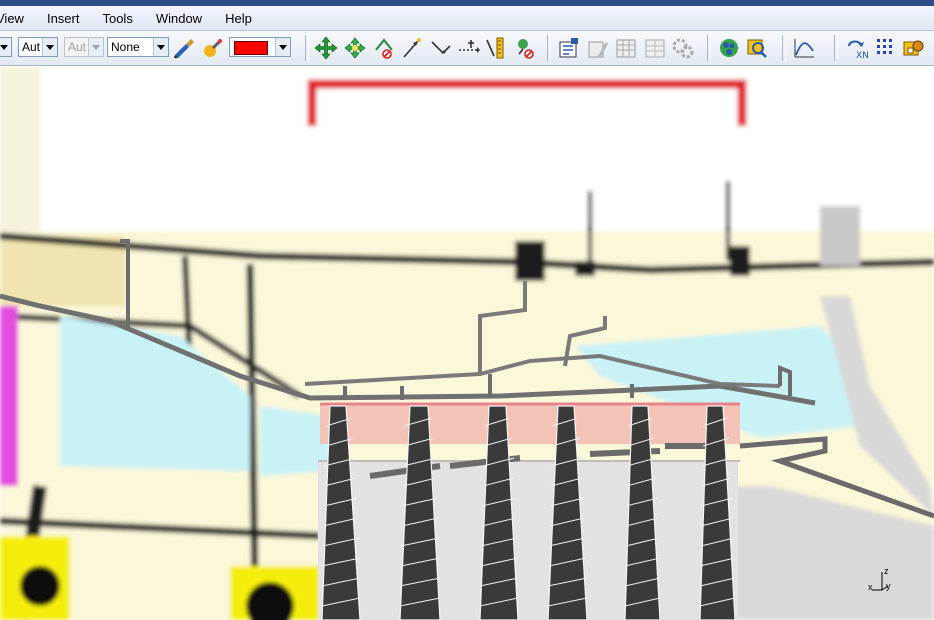 This screenshot has width=934, height=620. I want to click on snap-point-icon, so click(384, 48).